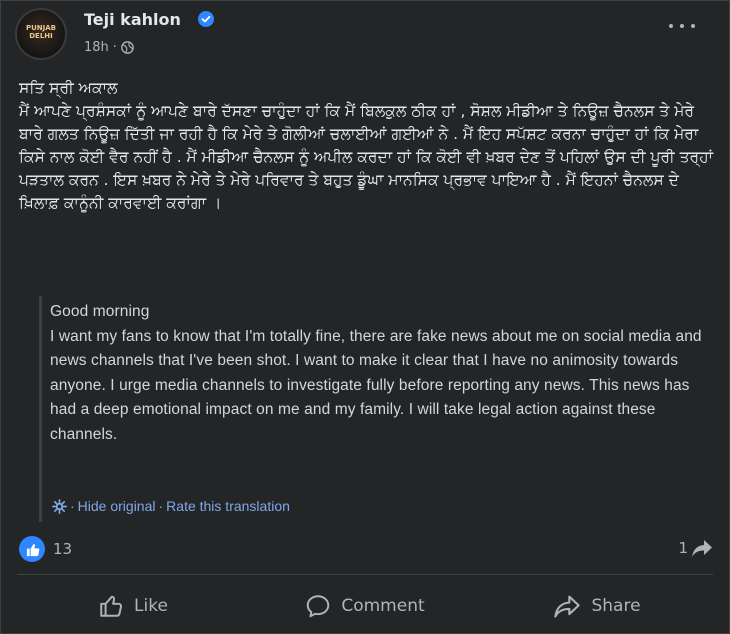 This screenshot has width=730, height=634. I want to click on more-horizontal-icon, so click(682, 26).